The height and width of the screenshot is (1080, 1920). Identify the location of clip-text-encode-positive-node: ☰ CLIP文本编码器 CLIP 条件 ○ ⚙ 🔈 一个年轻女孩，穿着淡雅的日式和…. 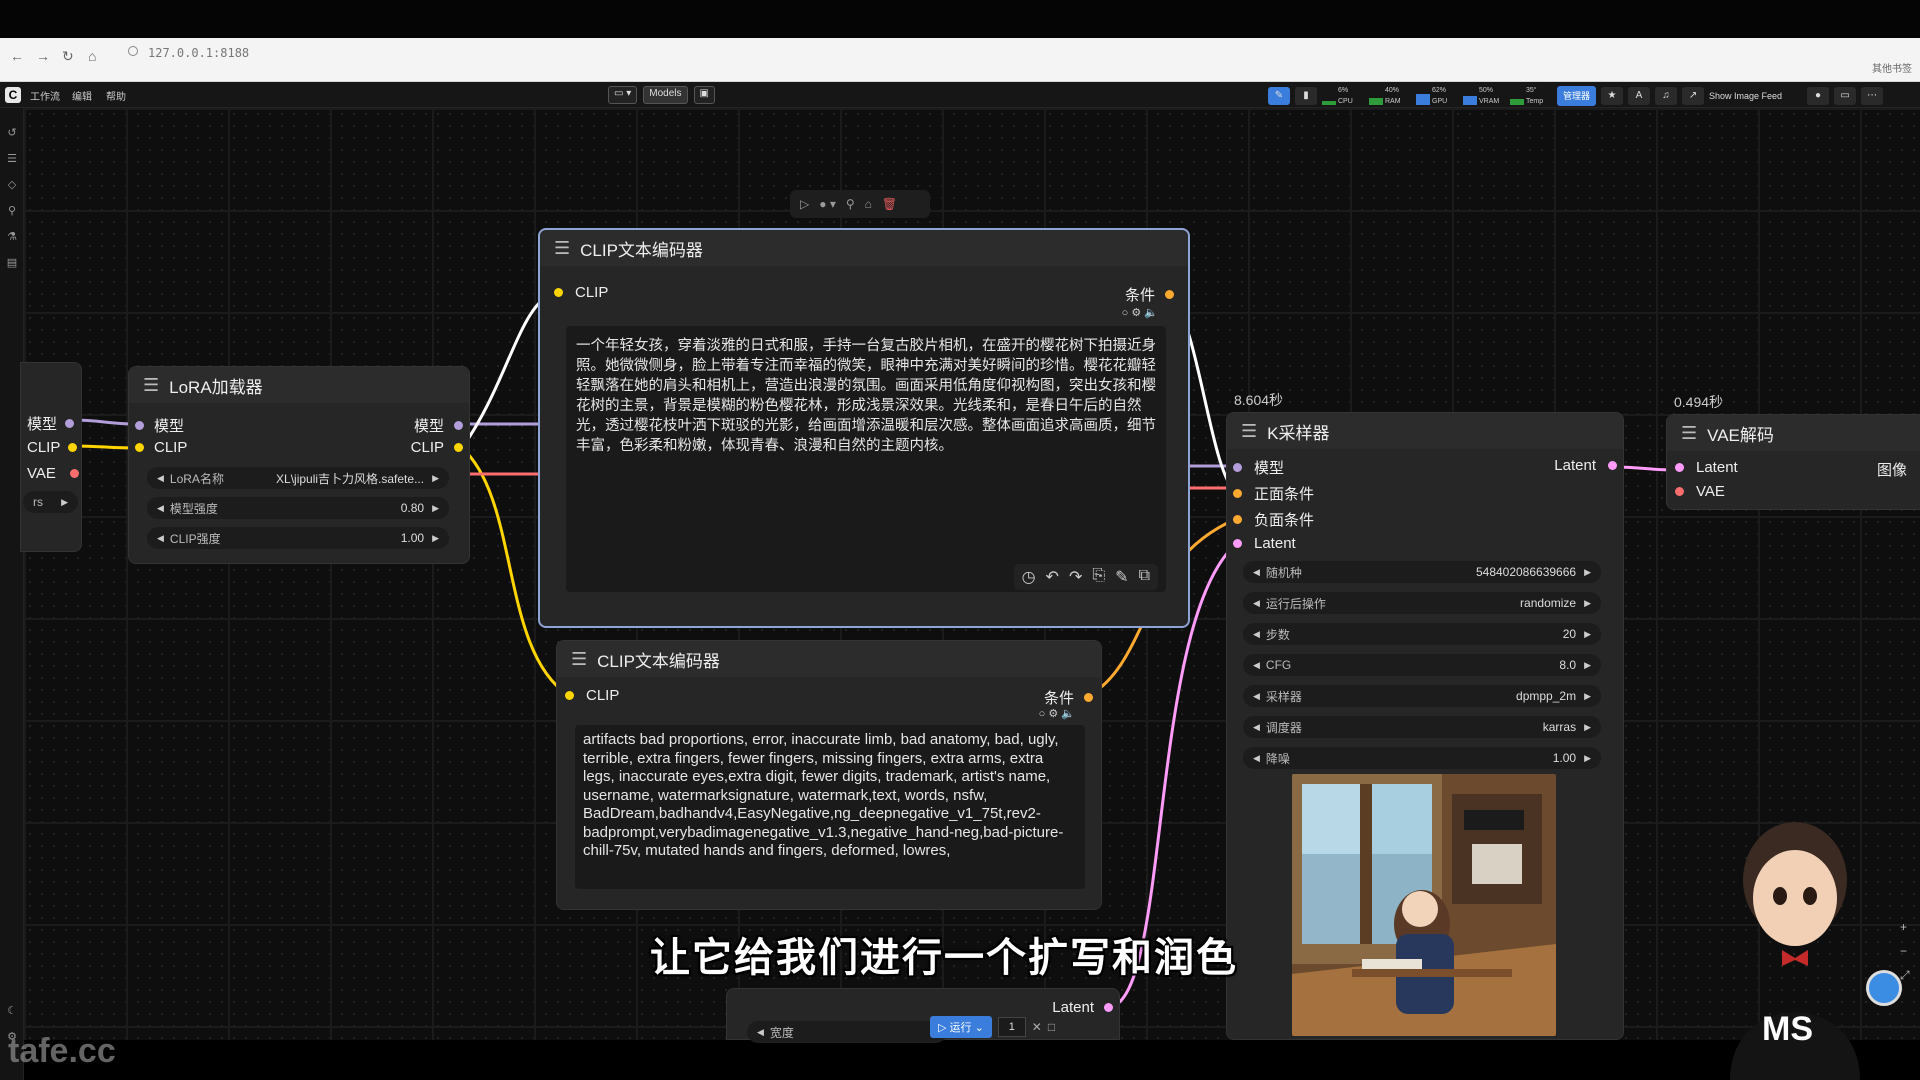
(864, 428).